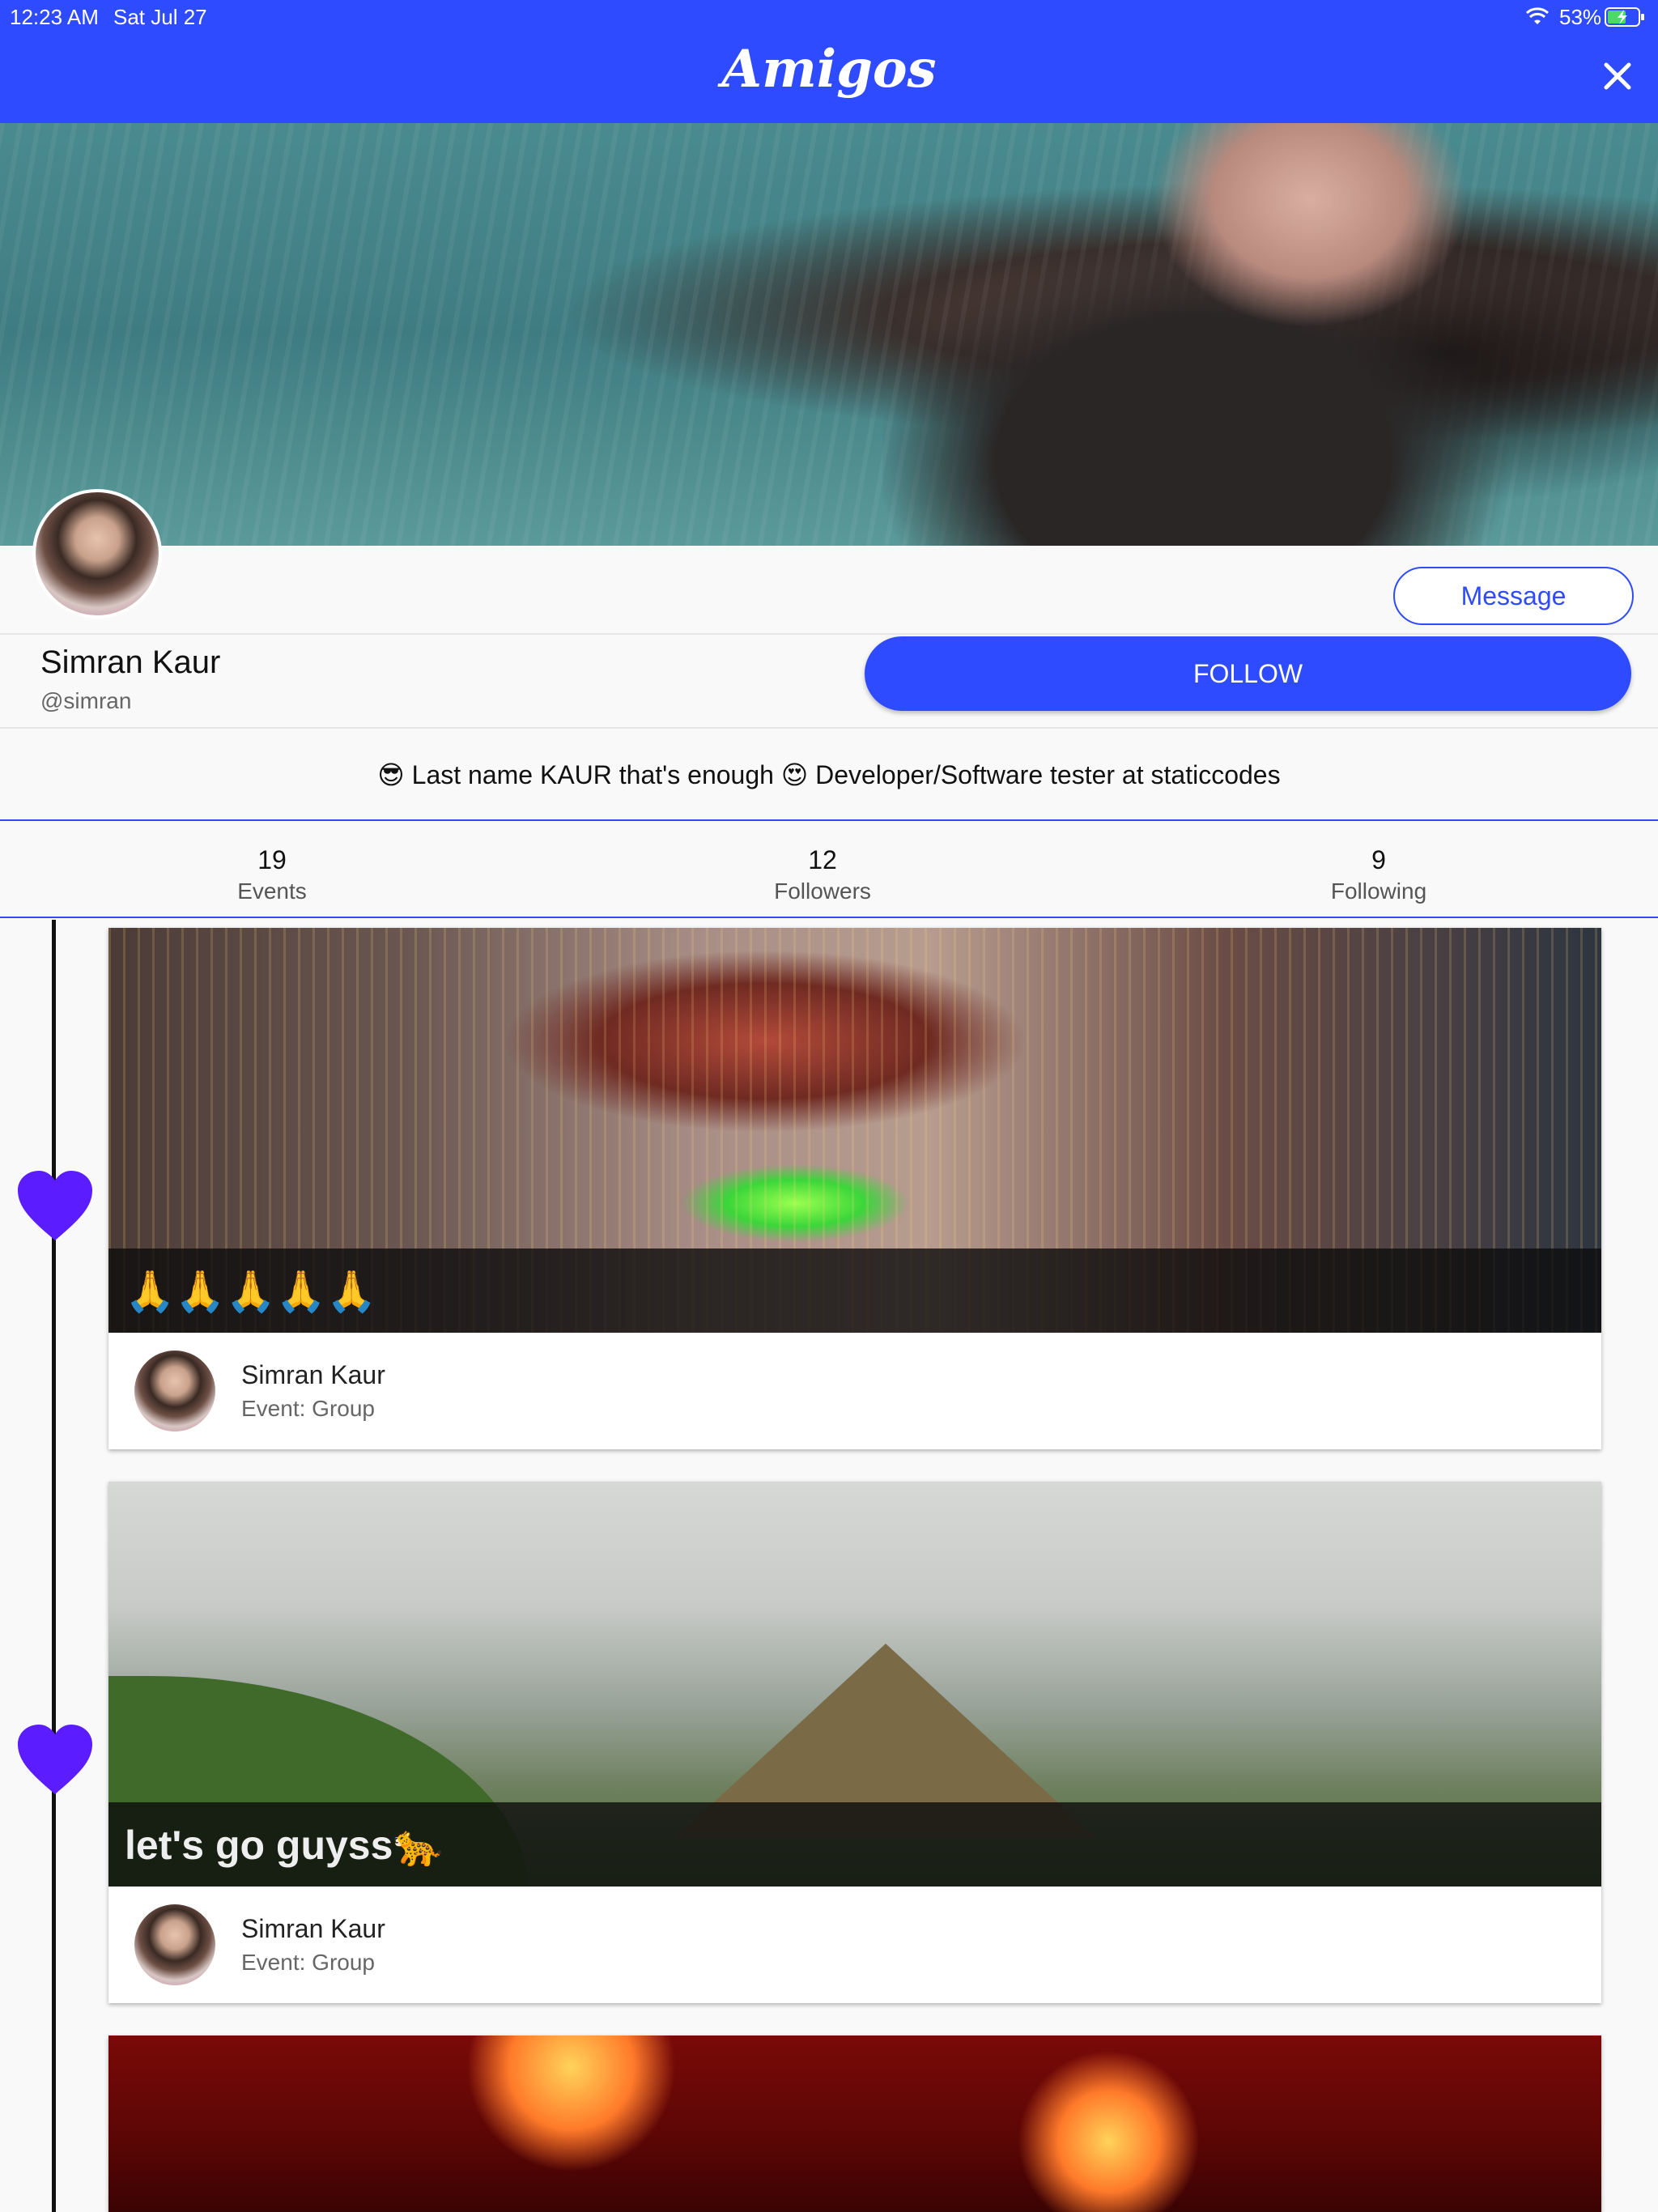 This screenshot has height=2212, width=1658. What do you see at coordinates (822, 891) in the screenshot?
I see `stat-followers-label: Followers` at bounding box center [822, 891].